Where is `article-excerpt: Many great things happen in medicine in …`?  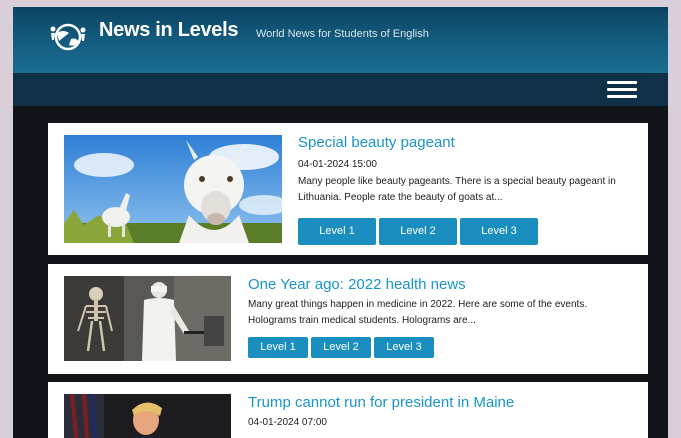 article-excerpt: Many great things happen in medicine in … is located at coordinates (418, 312).